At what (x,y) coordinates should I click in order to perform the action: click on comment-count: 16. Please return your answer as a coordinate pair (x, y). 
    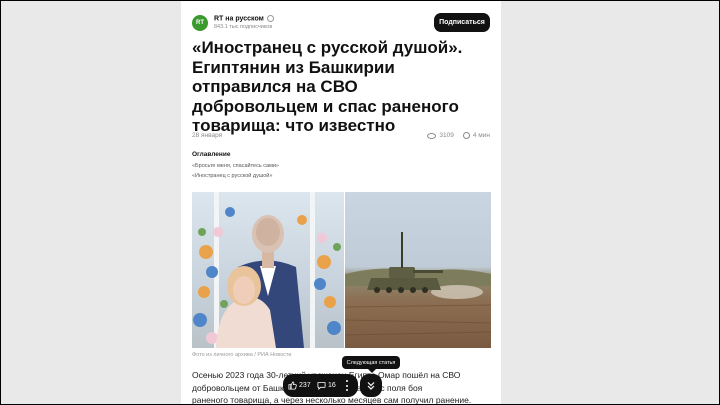
    Looking at the image, I should click on (332, 385).